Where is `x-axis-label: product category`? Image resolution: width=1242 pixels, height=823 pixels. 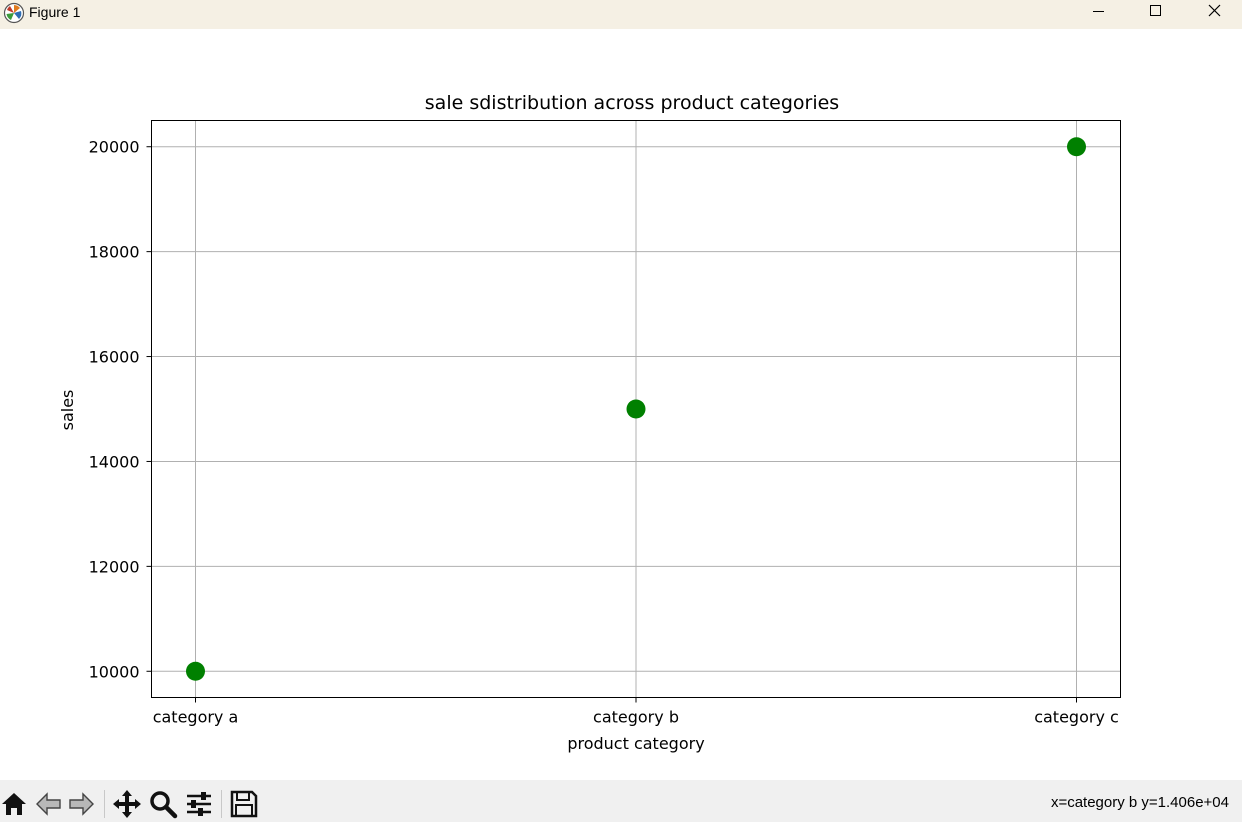 x-axis-label: product category is located at coordinates (635, 743).